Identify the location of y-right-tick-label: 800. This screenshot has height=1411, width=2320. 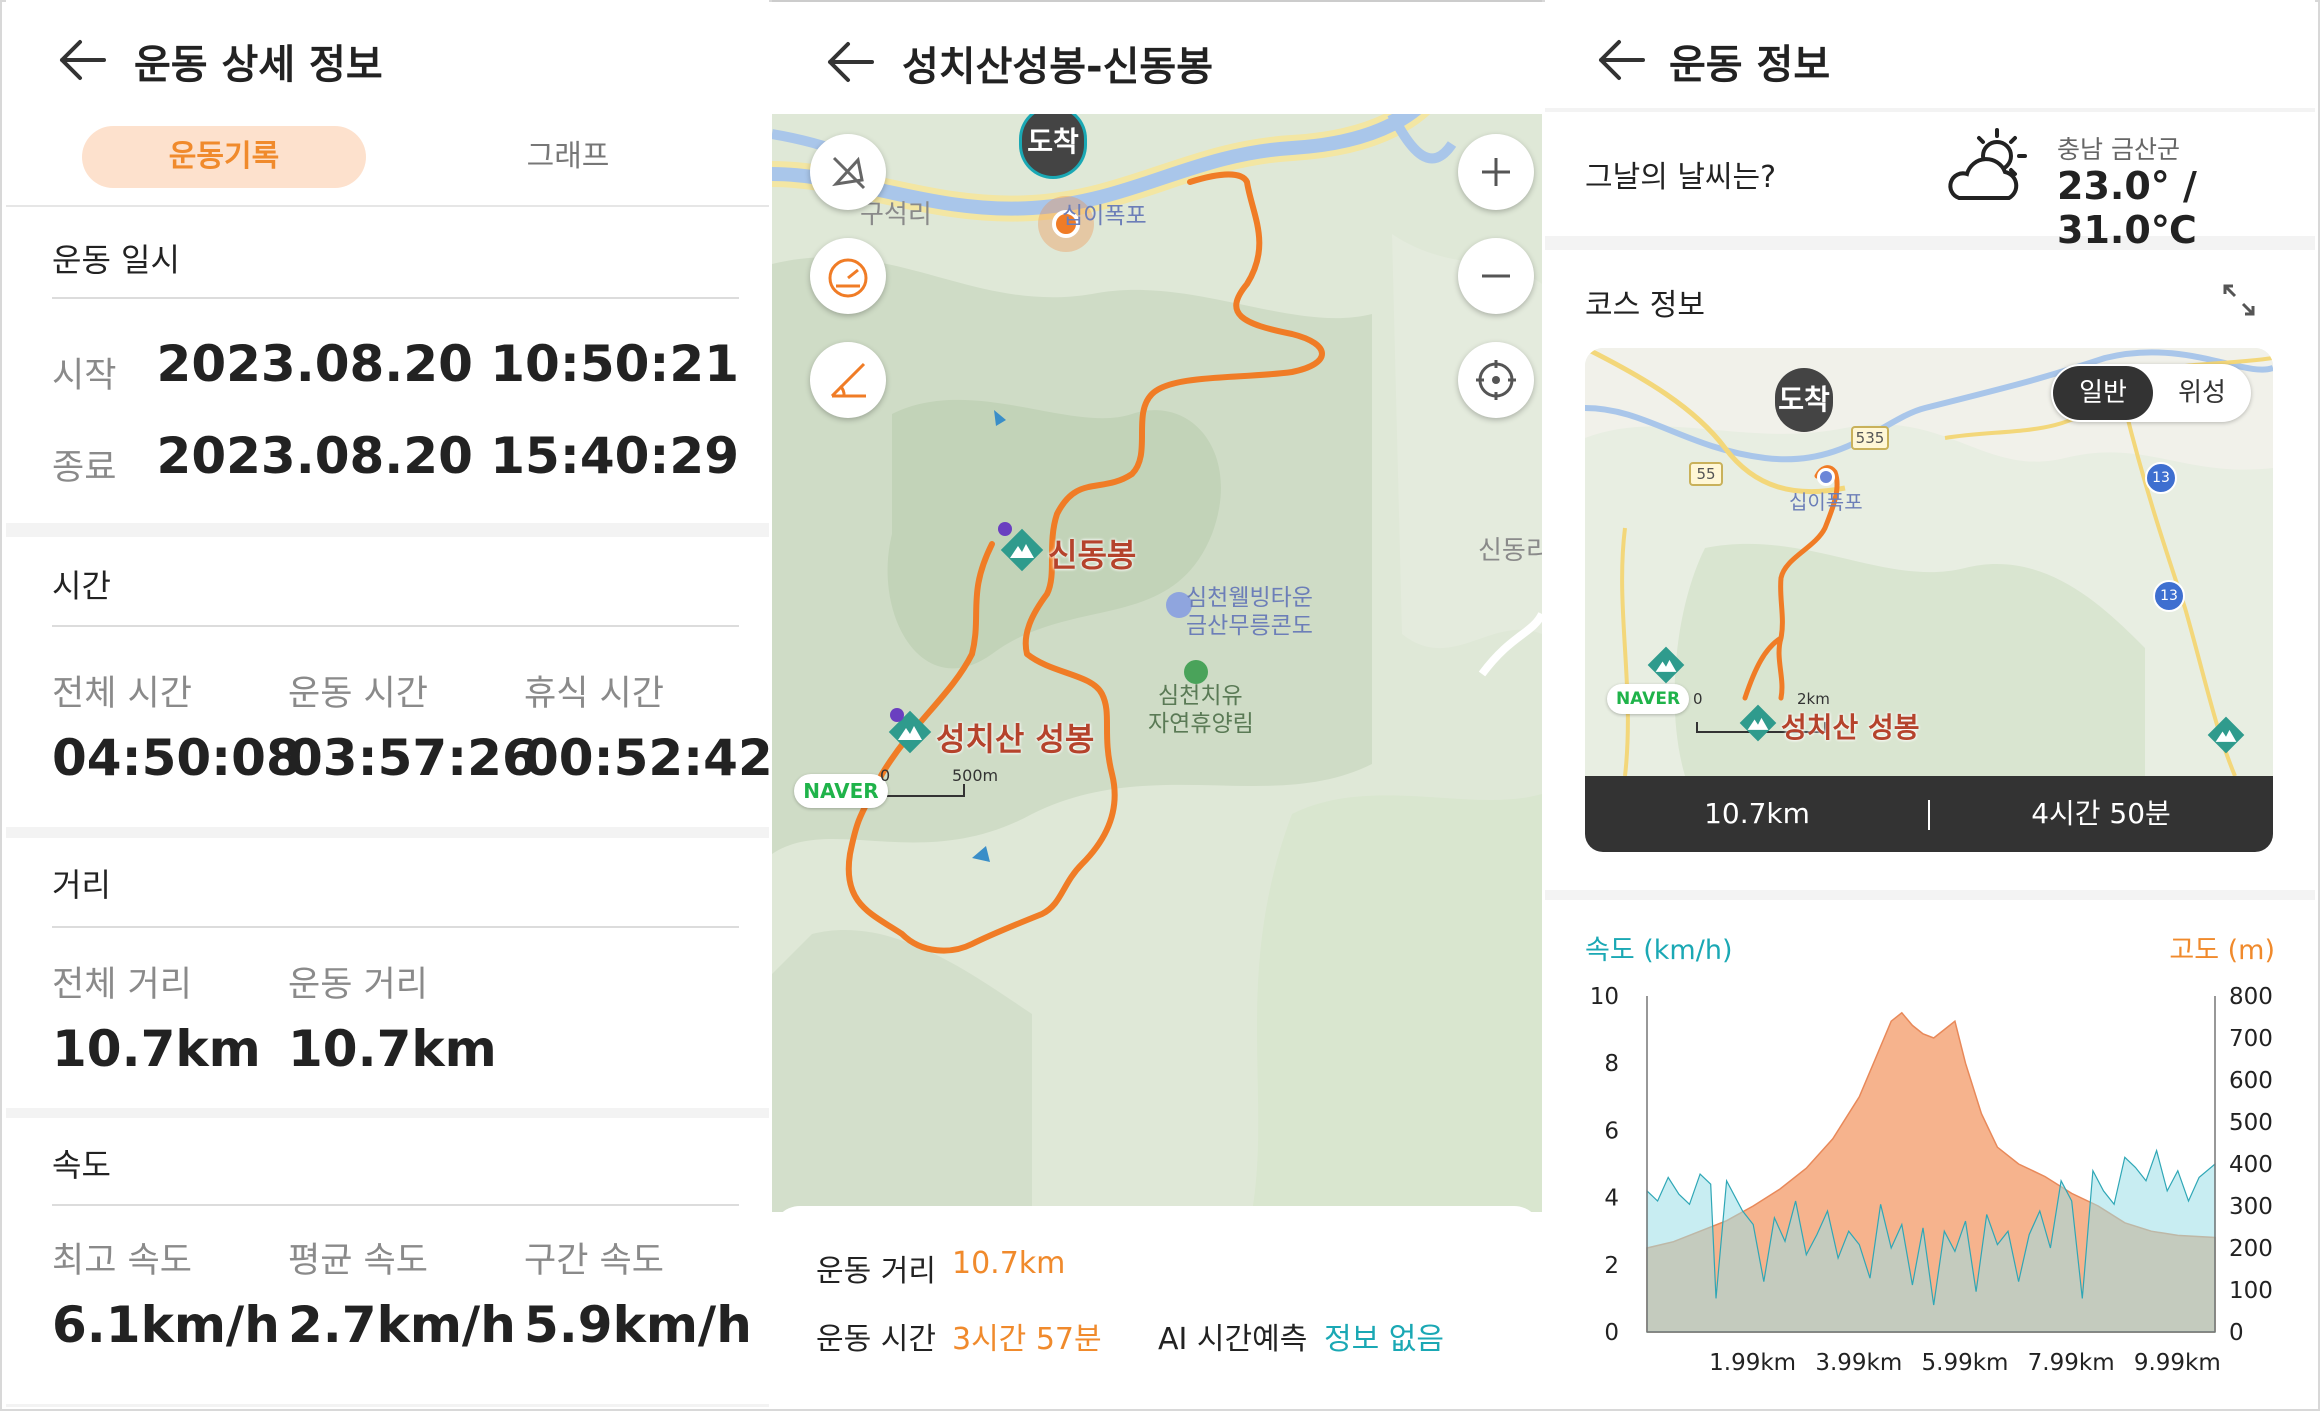
(2251, 997).